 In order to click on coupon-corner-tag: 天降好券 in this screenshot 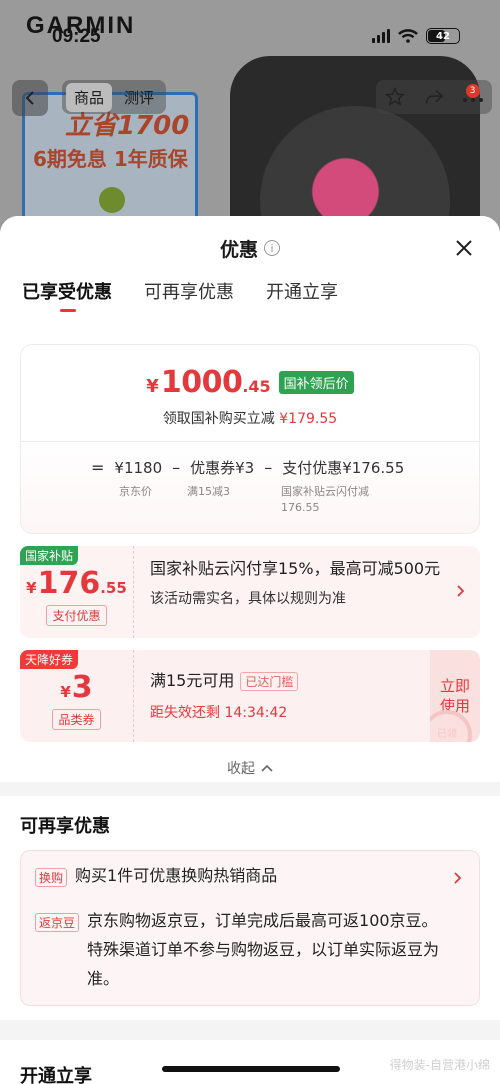, I will do `click(49, 659)`.